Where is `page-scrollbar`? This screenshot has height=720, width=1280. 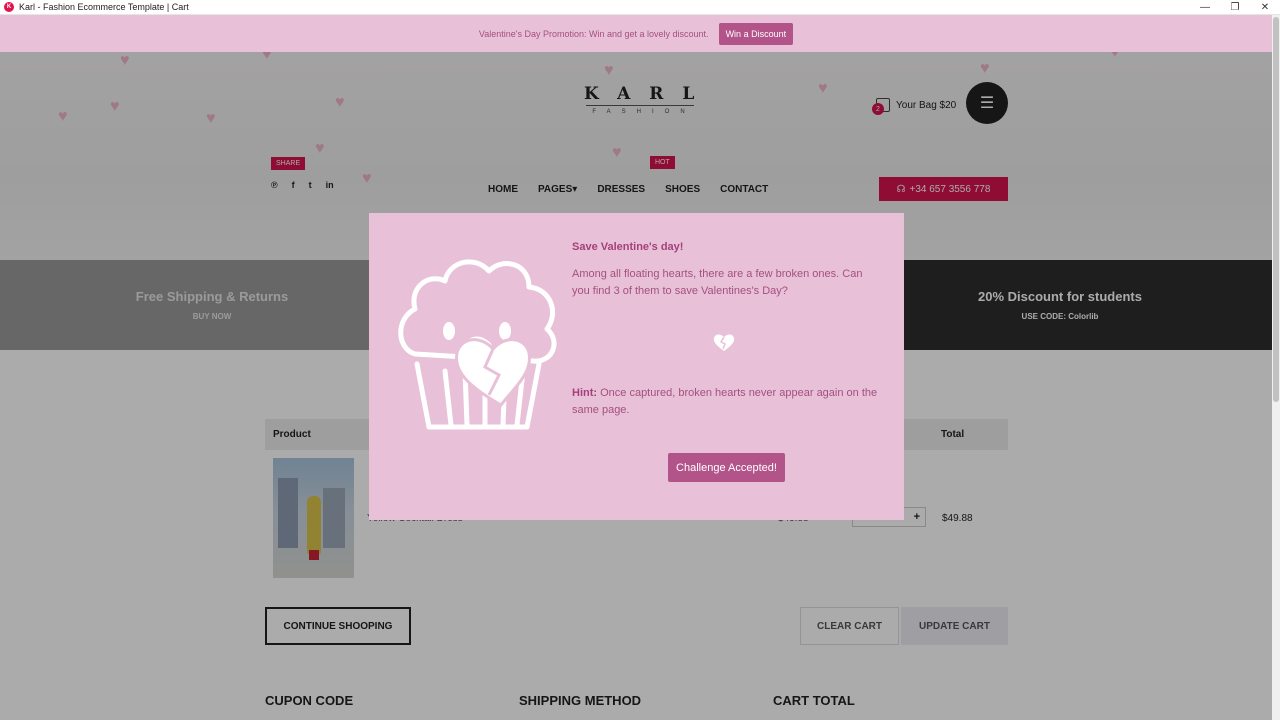 page-scrollbar is located at coordinates (1276, 367).